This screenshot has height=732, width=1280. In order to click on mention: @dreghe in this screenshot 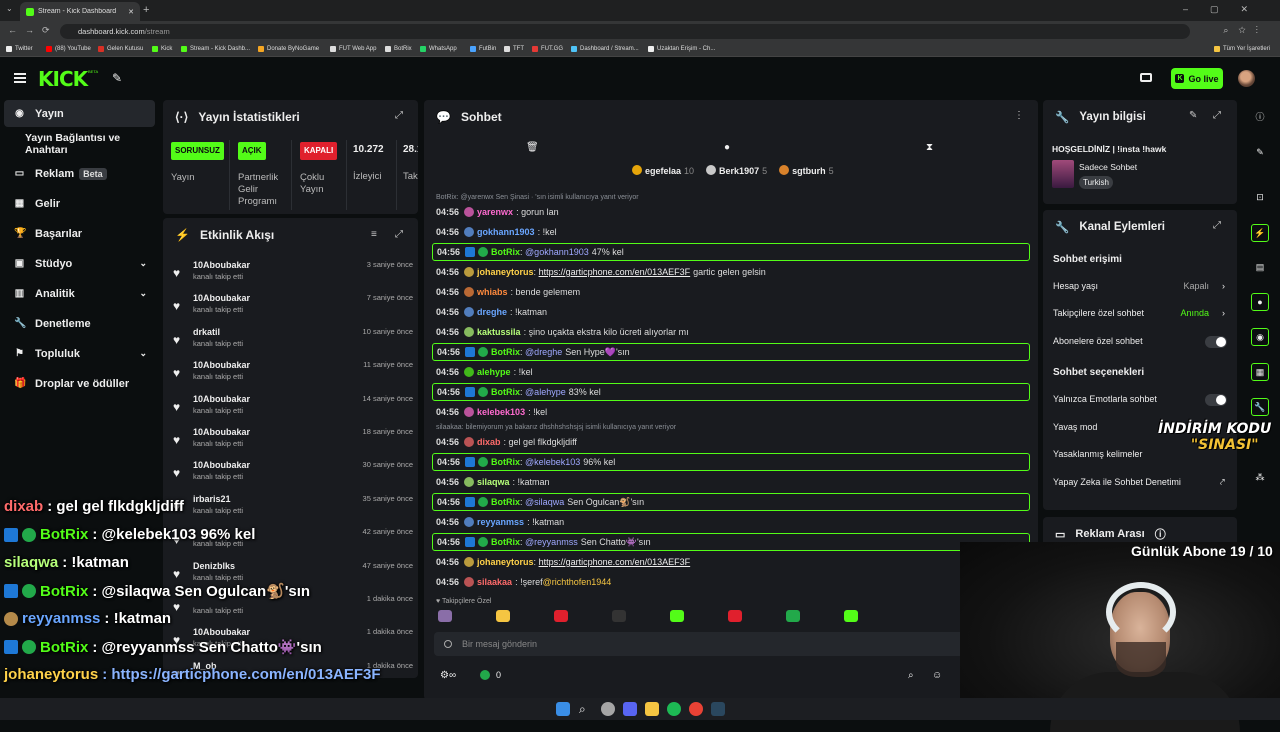, I will do `click(543, 352)`.